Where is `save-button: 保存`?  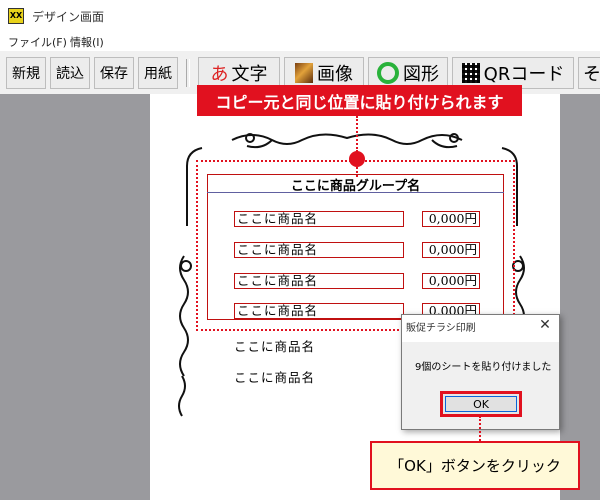 save-button: 保存 is located at coordinates (114, 73).